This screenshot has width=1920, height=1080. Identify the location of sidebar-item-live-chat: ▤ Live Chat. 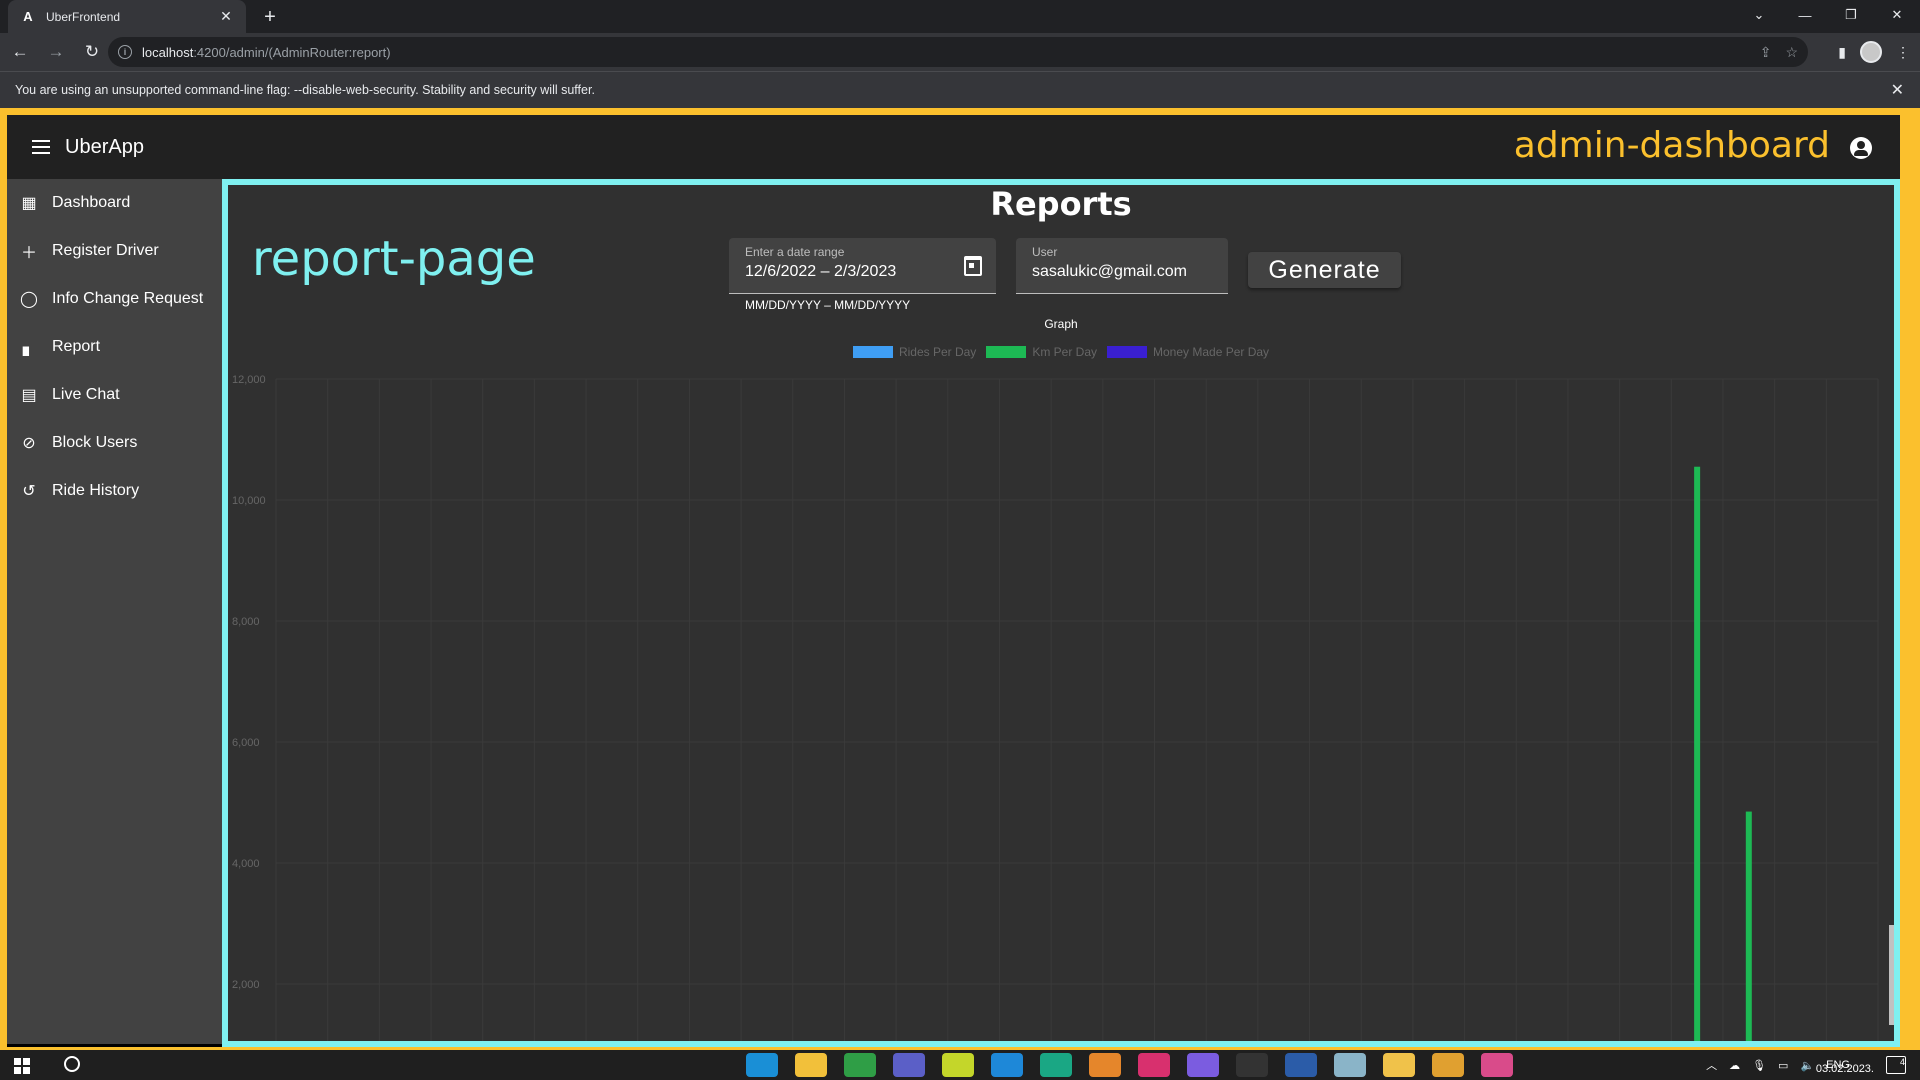
(114, 395).